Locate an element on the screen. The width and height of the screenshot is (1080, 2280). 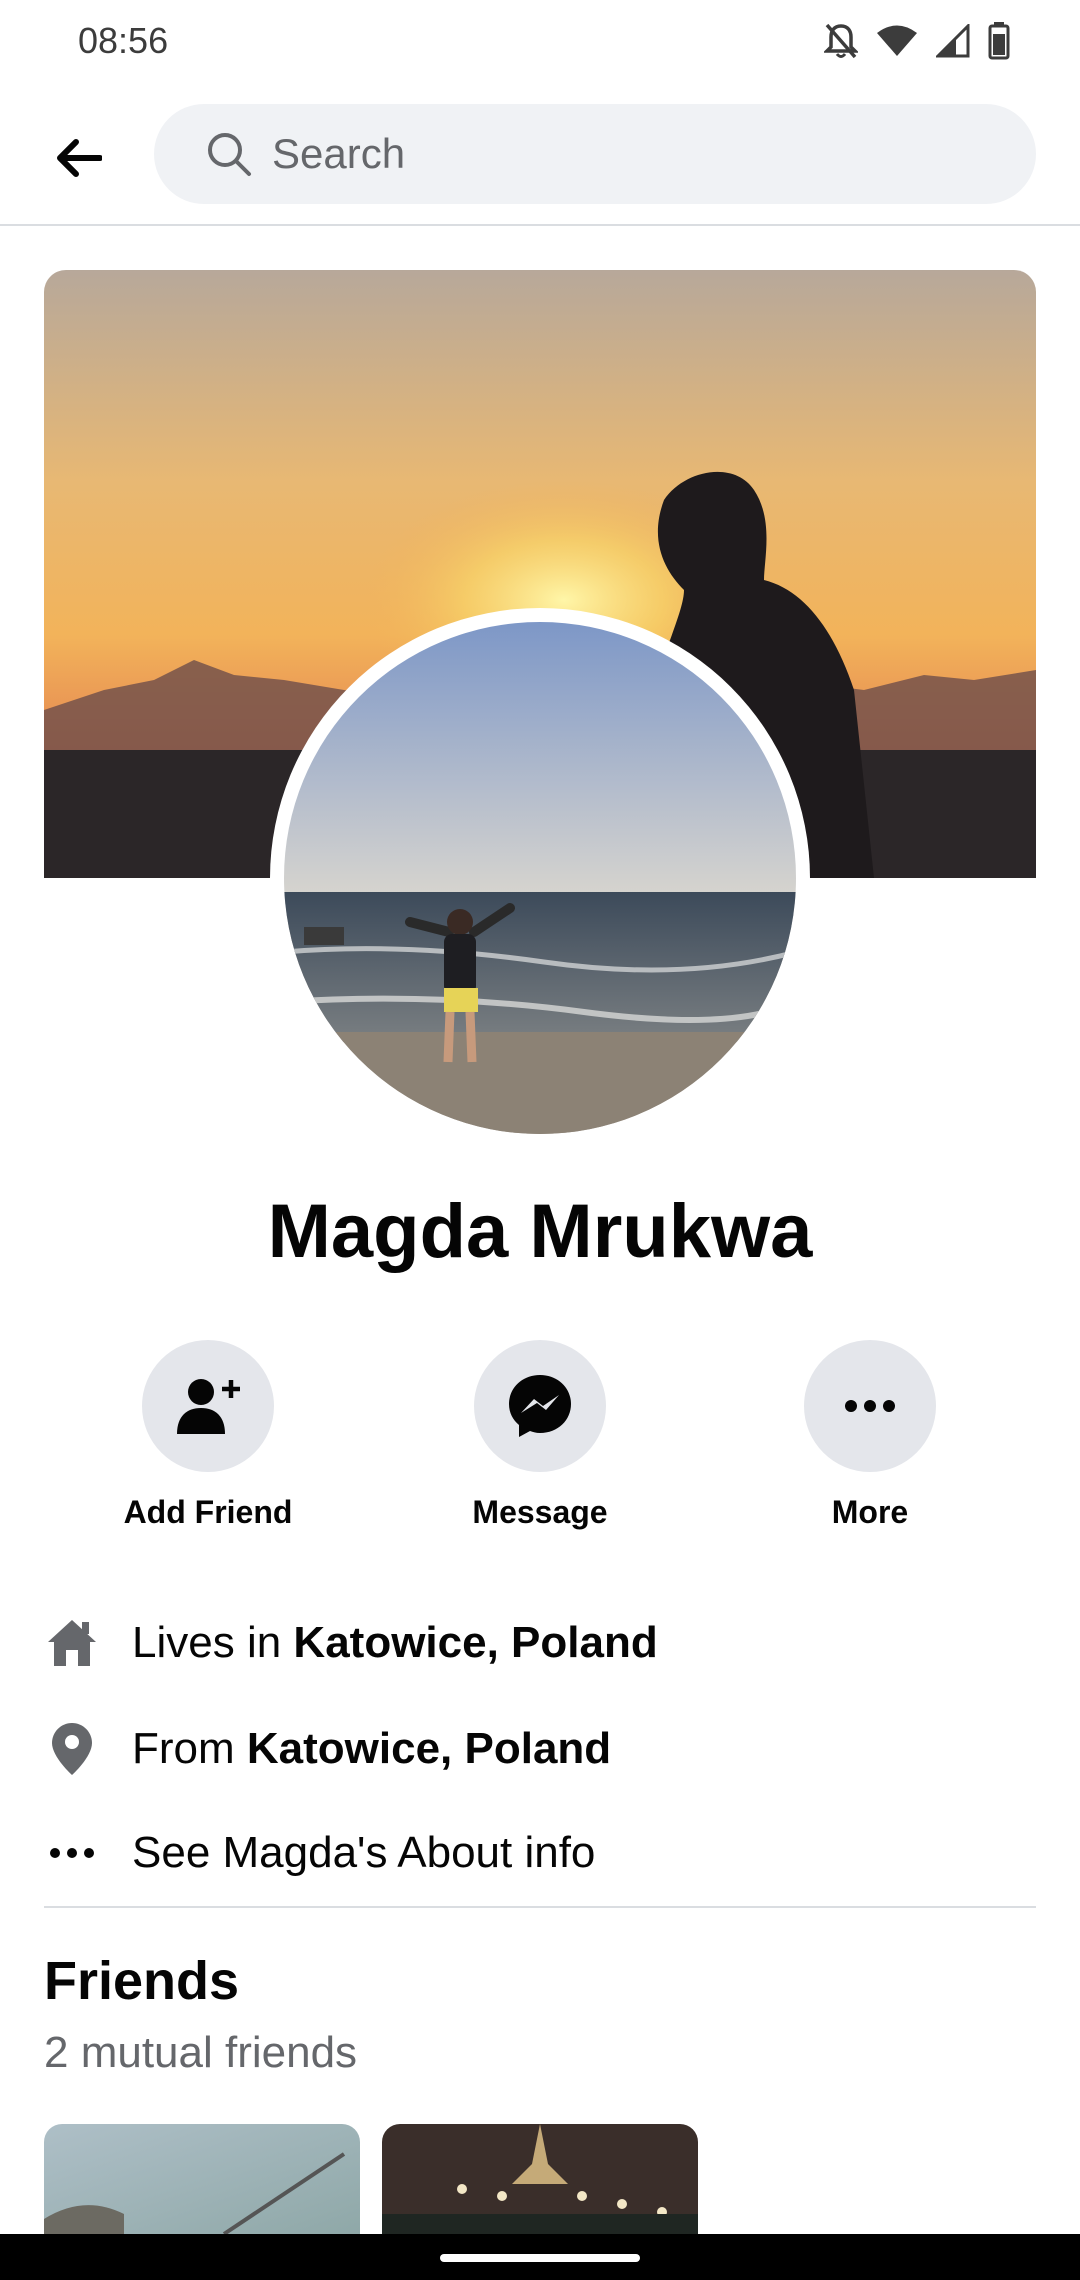
info-row-lives: Lives in Katowice, Poland is located at coordinates (539, 1643).